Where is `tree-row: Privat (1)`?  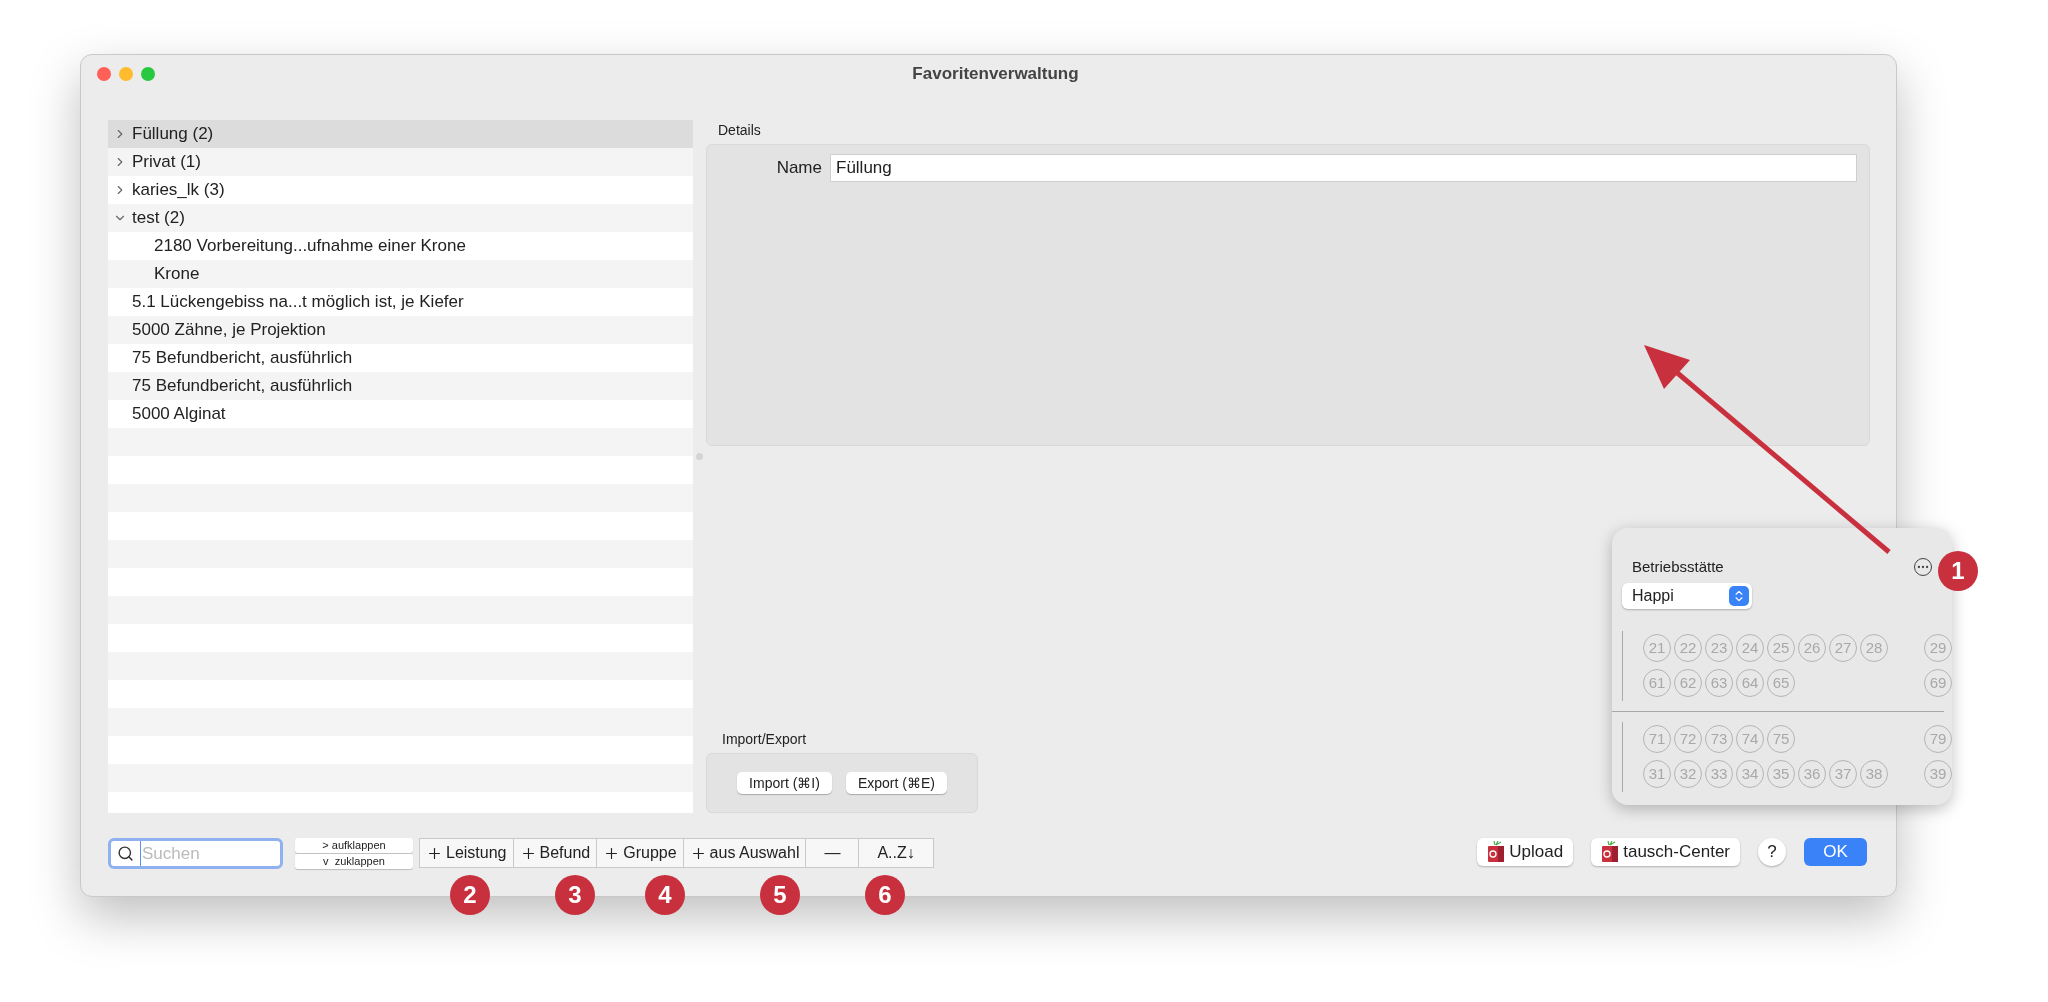 tree-row: Privat (1) is located at coordinates (400, 162).